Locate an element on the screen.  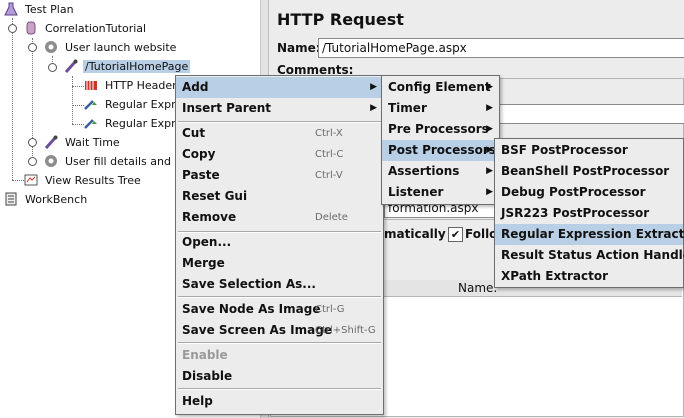
menu-item-save-node-image: Save Node As Image Ctrl-G is located at coordinates (279, 309).